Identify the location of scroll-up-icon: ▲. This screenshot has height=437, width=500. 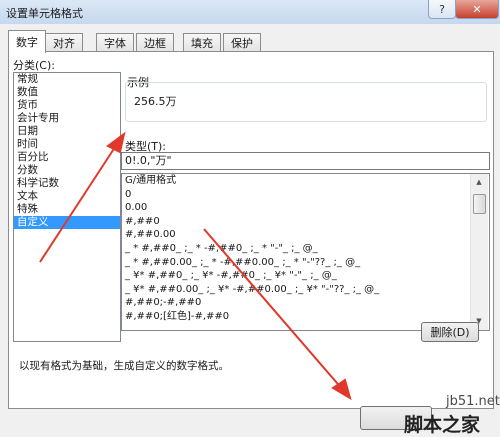
(479, 182).